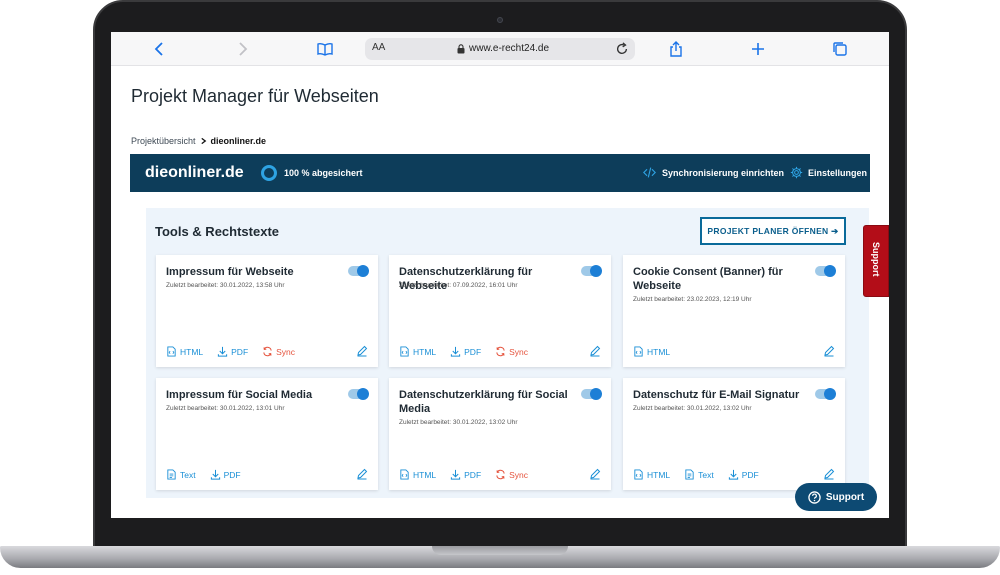 Image resolution: width=1000 pixels, height=575 pixels. I want to click on card-title: Impressum für Social Media, so click(256, 395).